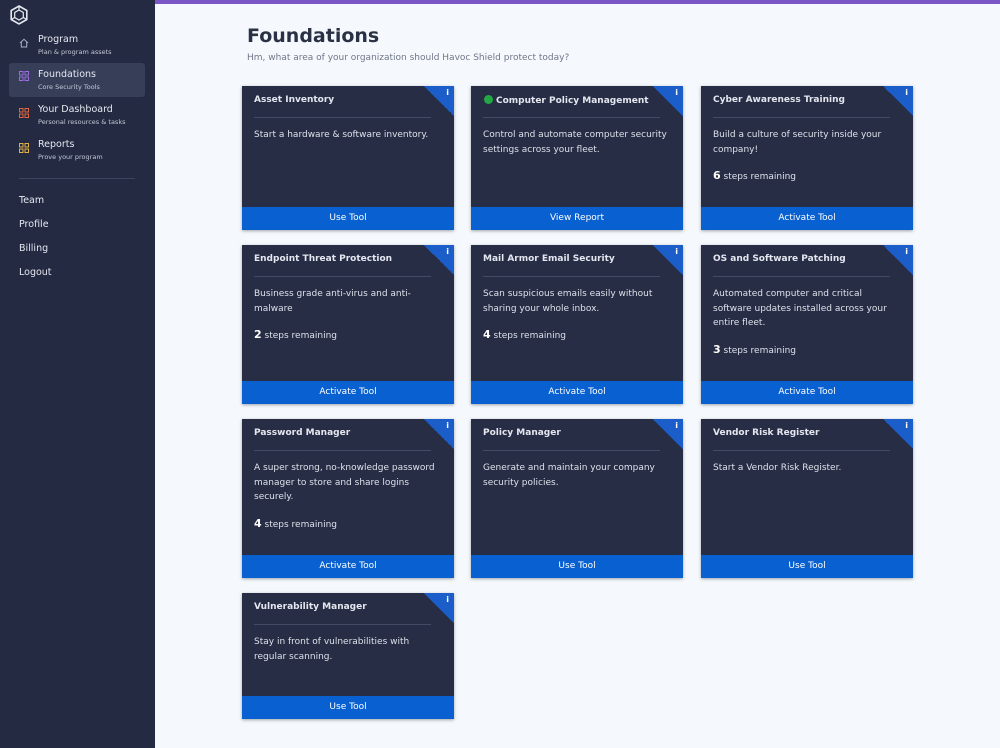  I want to click on nav-subtitle: Prove your program, so click(70, 157).